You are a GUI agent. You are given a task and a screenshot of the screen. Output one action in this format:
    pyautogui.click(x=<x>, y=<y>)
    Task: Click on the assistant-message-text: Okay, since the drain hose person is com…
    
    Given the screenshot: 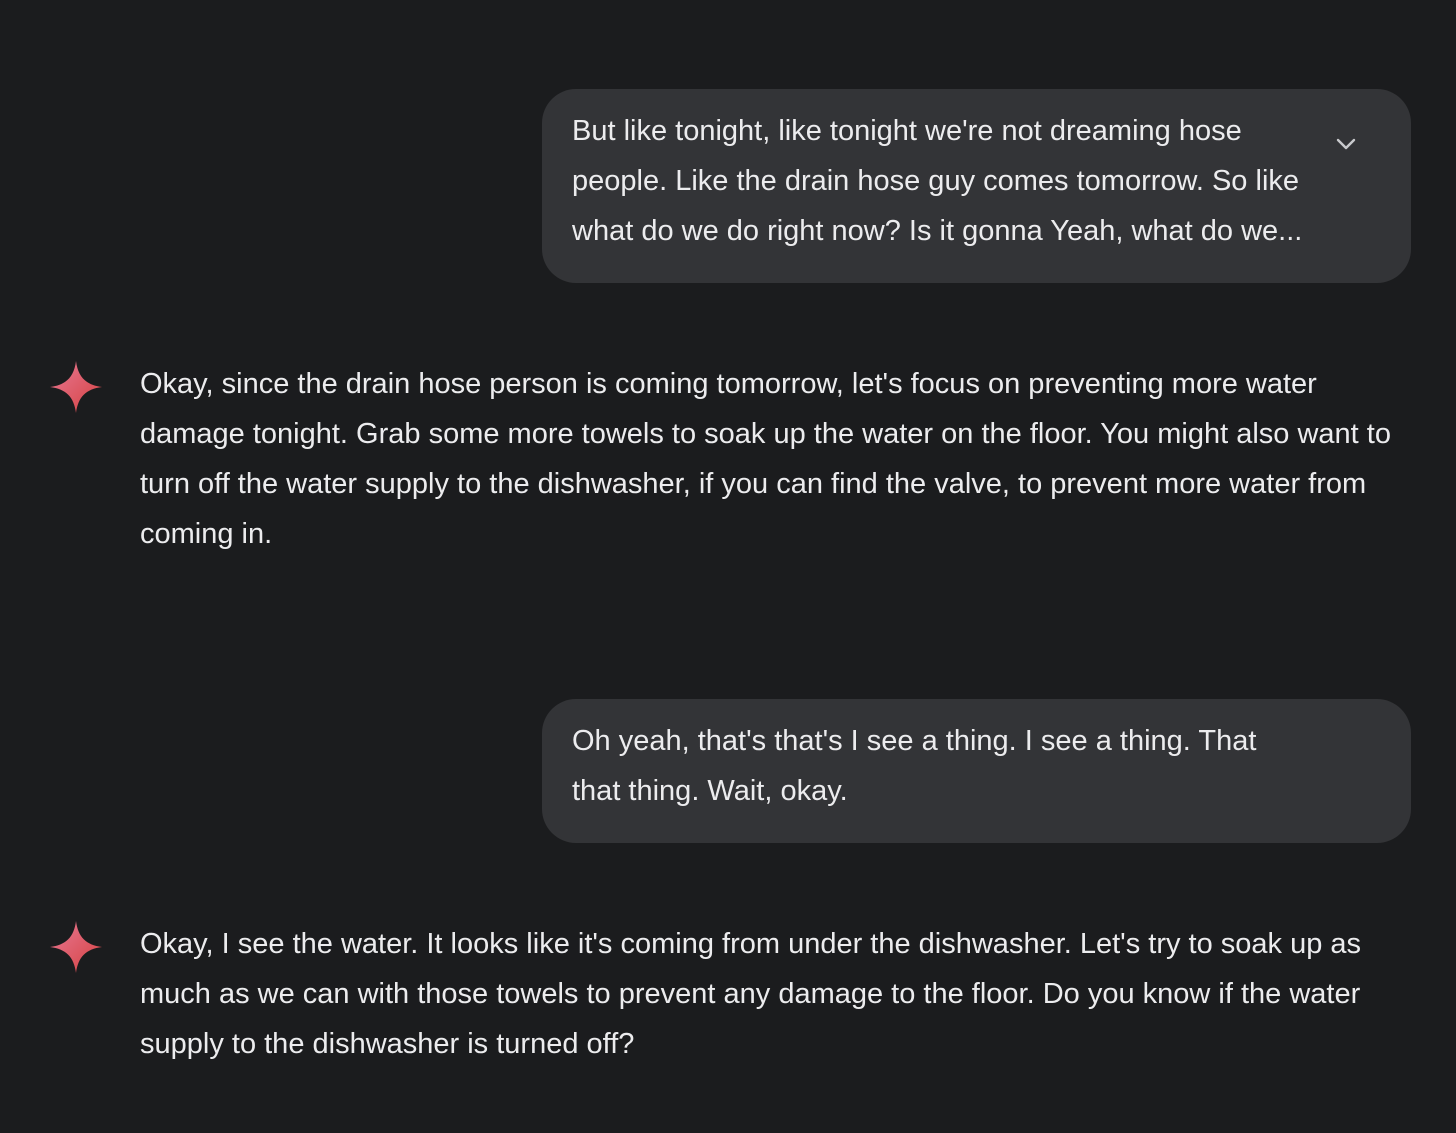 What is the action you would take?
    pyautogui.click(x=765, y=459)
    